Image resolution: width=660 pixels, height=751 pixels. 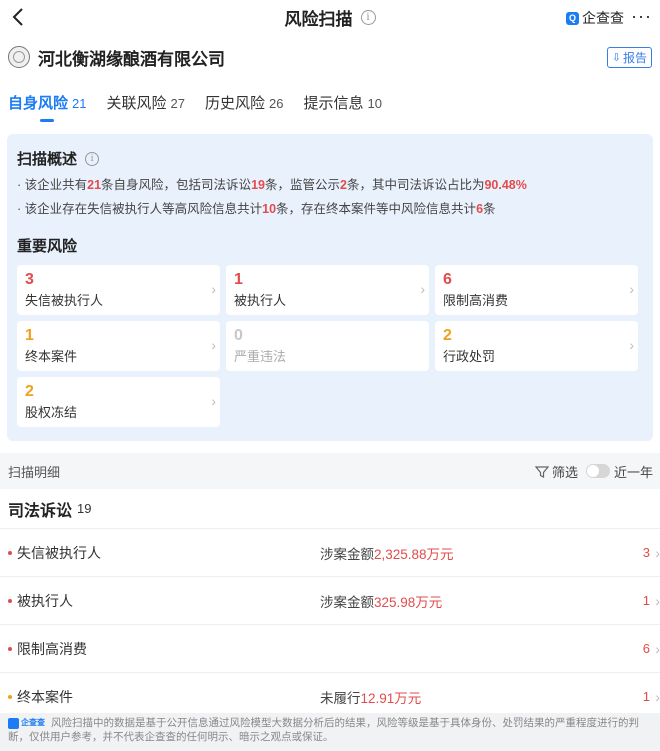 What do you see at coordinates (176, 185) in the screenshot?
I see `text: 条自身风险，包括司法诉讼` at bounding box center [176, 185].